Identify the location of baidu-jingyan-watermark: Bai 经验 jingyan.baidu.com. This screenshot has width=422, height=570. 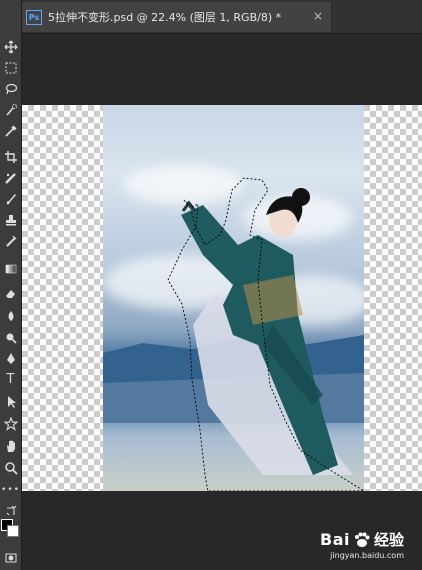
(362, 544).